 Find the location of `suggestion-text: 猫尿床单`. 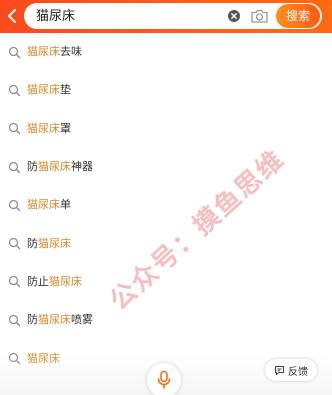

suggestion-text: 猫尿床单 is located at coordinates (49, 205).